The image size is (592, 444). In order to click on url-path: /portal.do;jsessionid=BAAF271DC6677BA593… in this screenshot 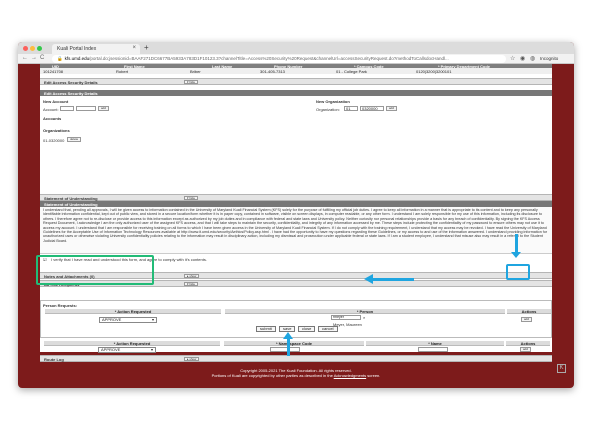, I will do `click(269, 58)`.